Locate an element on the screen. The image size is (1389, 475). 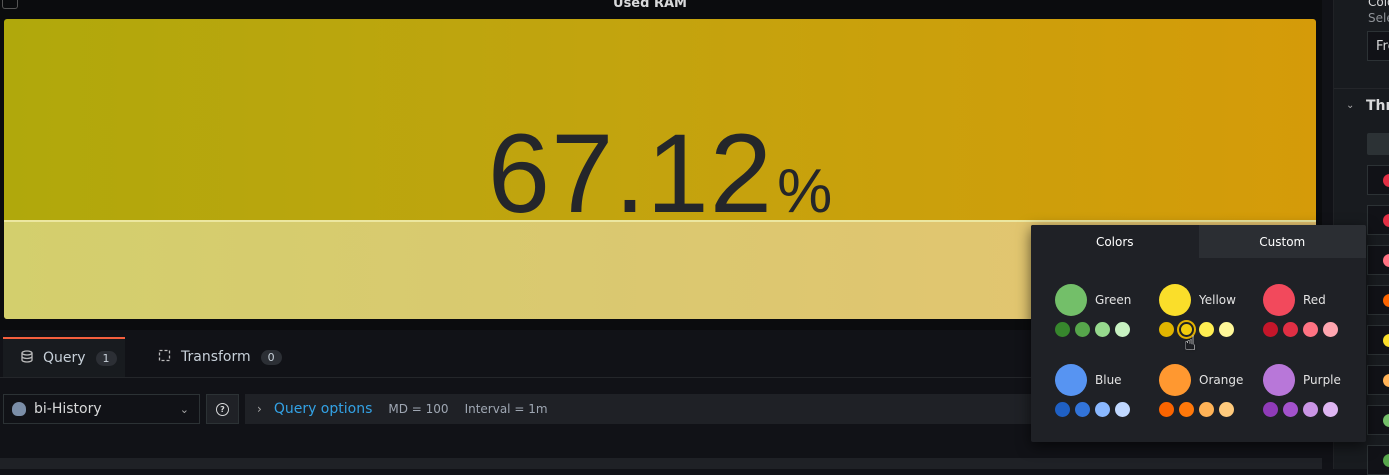
color-group-red: Red is located at coordinates (1314, 314).